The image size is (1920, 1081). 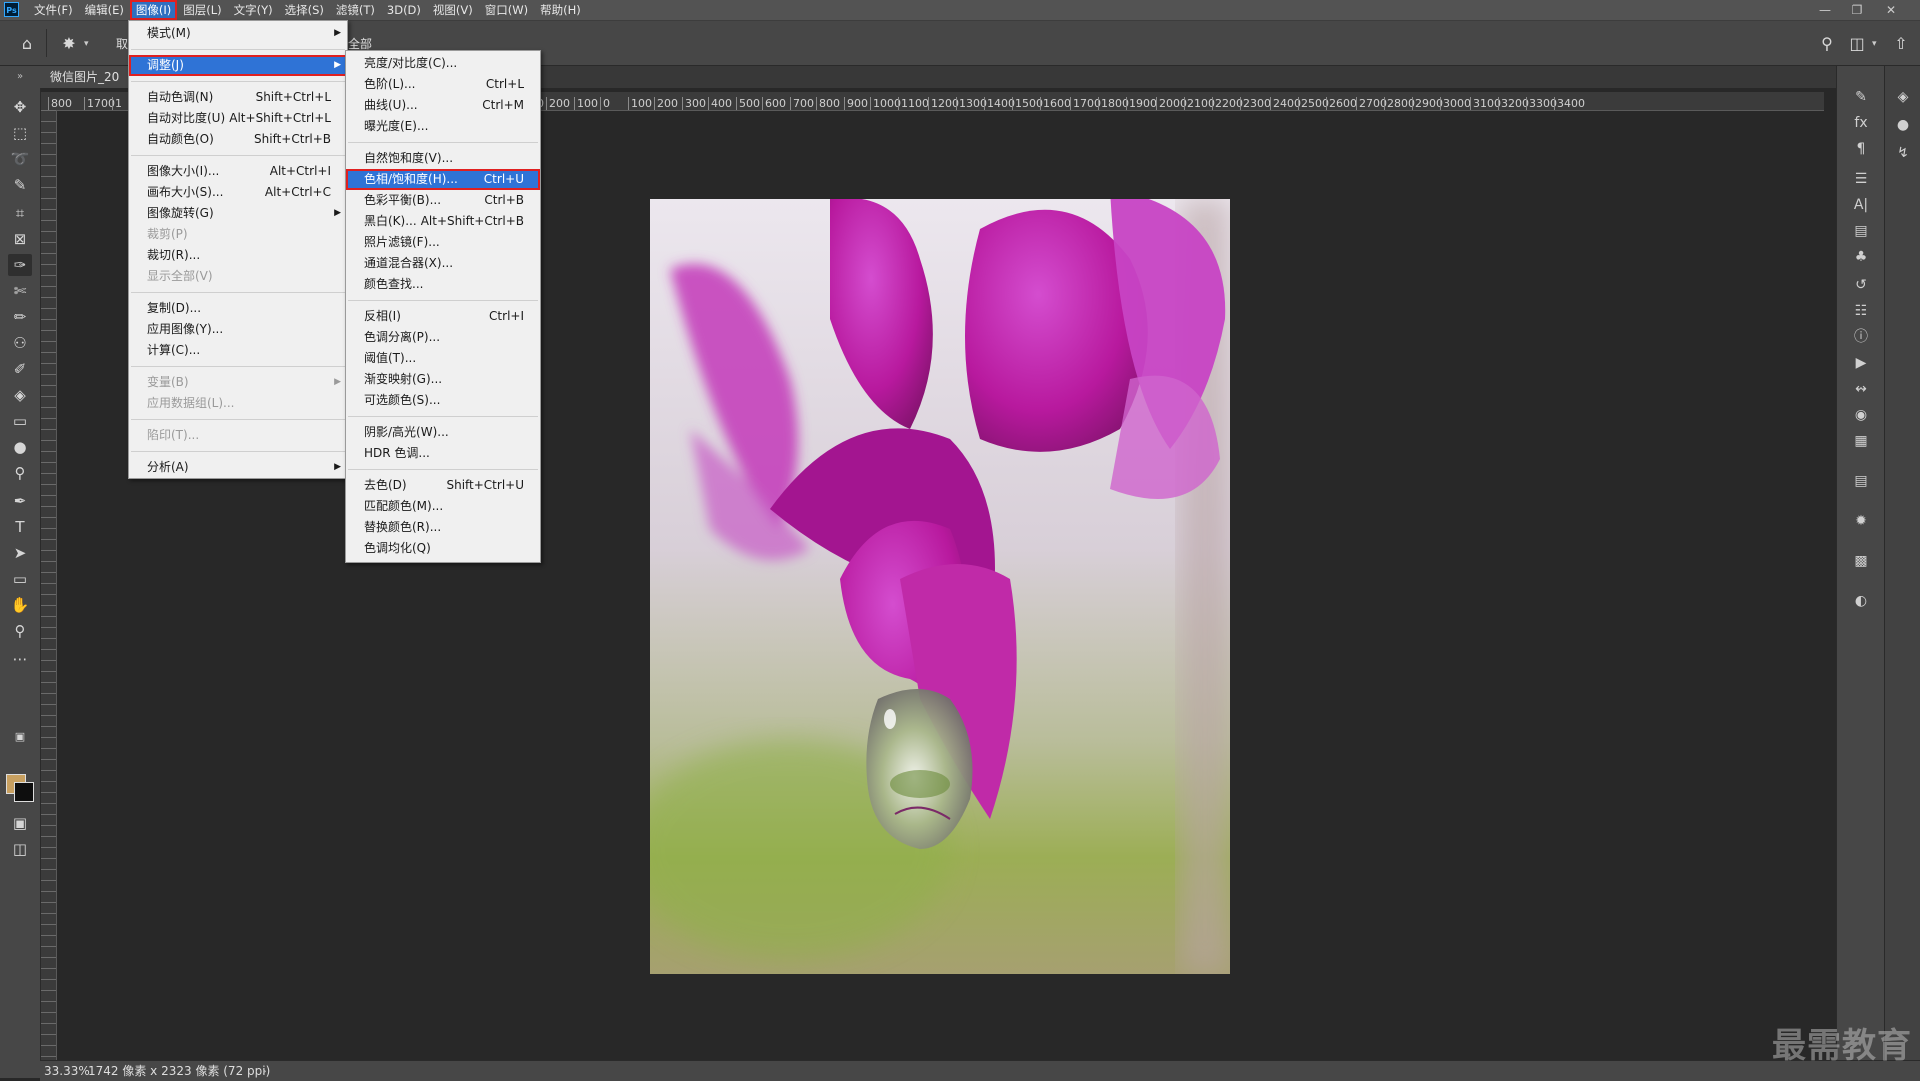 I want to click on info-icon: ⓘ, so click(x=1861, y=337).